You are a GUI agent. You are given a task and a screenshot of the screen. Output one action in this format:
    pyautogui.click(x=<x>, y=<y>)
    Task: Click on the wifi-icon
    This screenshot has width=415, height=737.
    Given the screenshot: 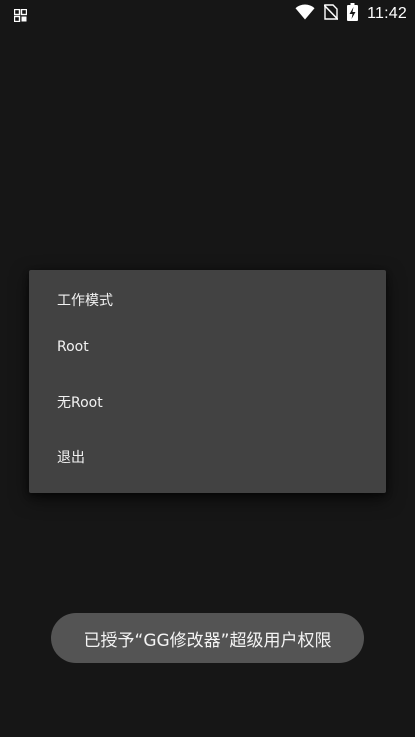 What is the action you would take?
    pyautogui.click(x=305, y=14)
    